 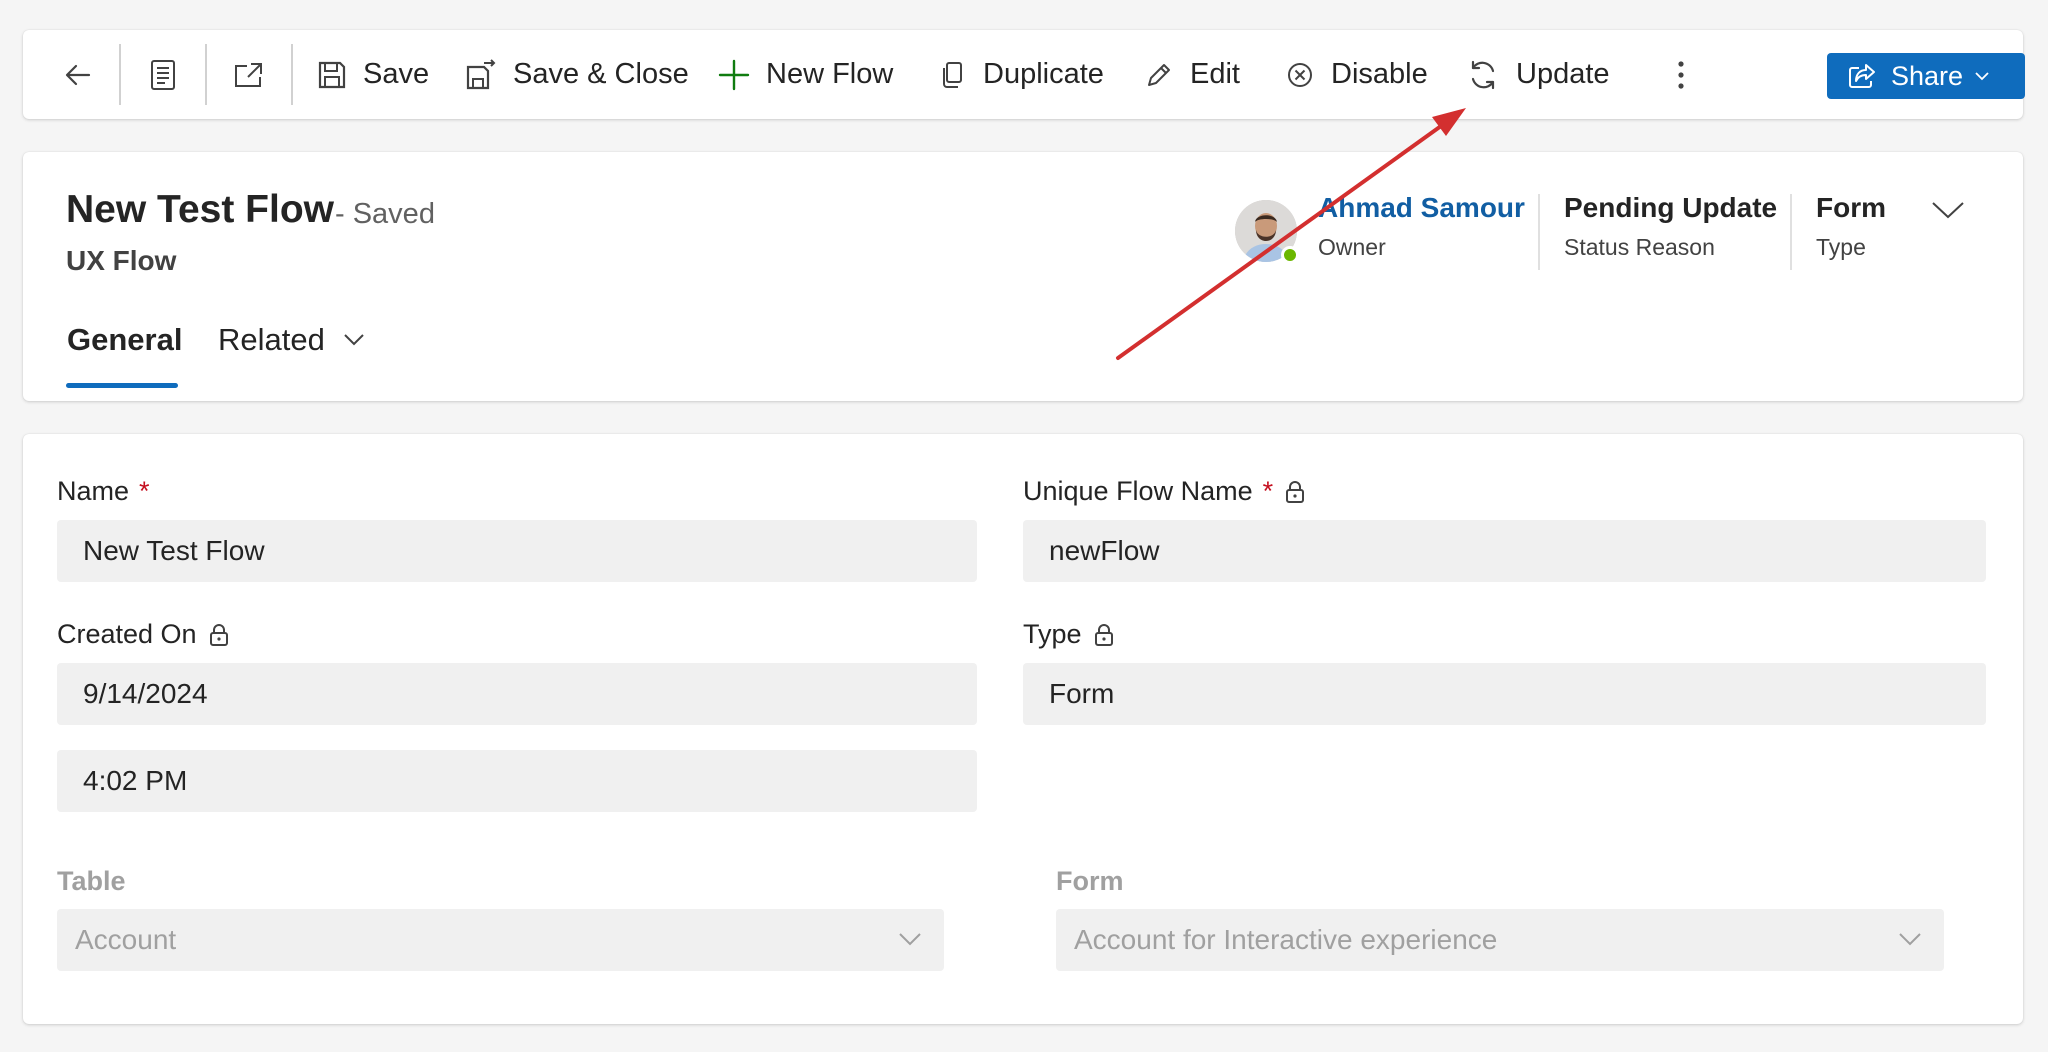 I want to click on save-button: Save, so click(x=373, y=74).